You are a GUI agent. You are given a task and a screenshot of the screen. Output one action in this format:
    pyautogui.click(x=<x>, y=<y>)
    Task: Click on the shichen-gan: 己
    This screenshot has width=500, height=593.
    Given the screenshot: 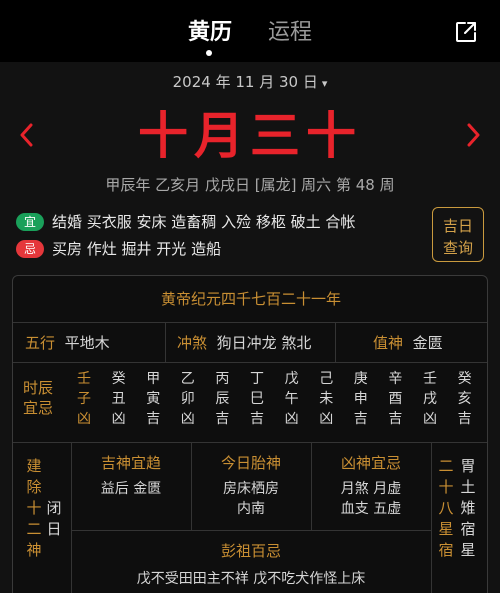 What is the action you would take?
    pyautogui.click(x=326, y=379)
    